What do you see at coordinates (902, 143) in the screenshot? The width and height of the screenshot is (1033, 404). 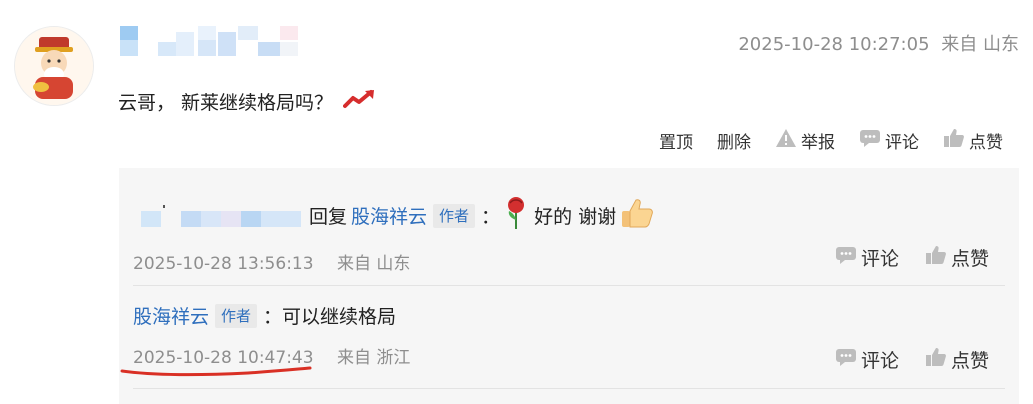 I see `comment-label: 评论` at bounding box center [902, 143].